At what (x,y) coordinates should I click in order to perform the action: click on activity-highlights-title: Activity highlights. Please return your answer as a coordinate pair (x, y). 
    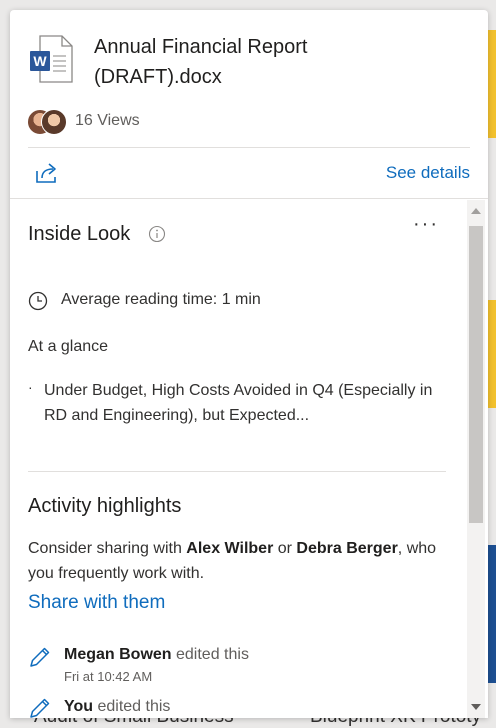
    Looking at the image, I should click on (105, 506).